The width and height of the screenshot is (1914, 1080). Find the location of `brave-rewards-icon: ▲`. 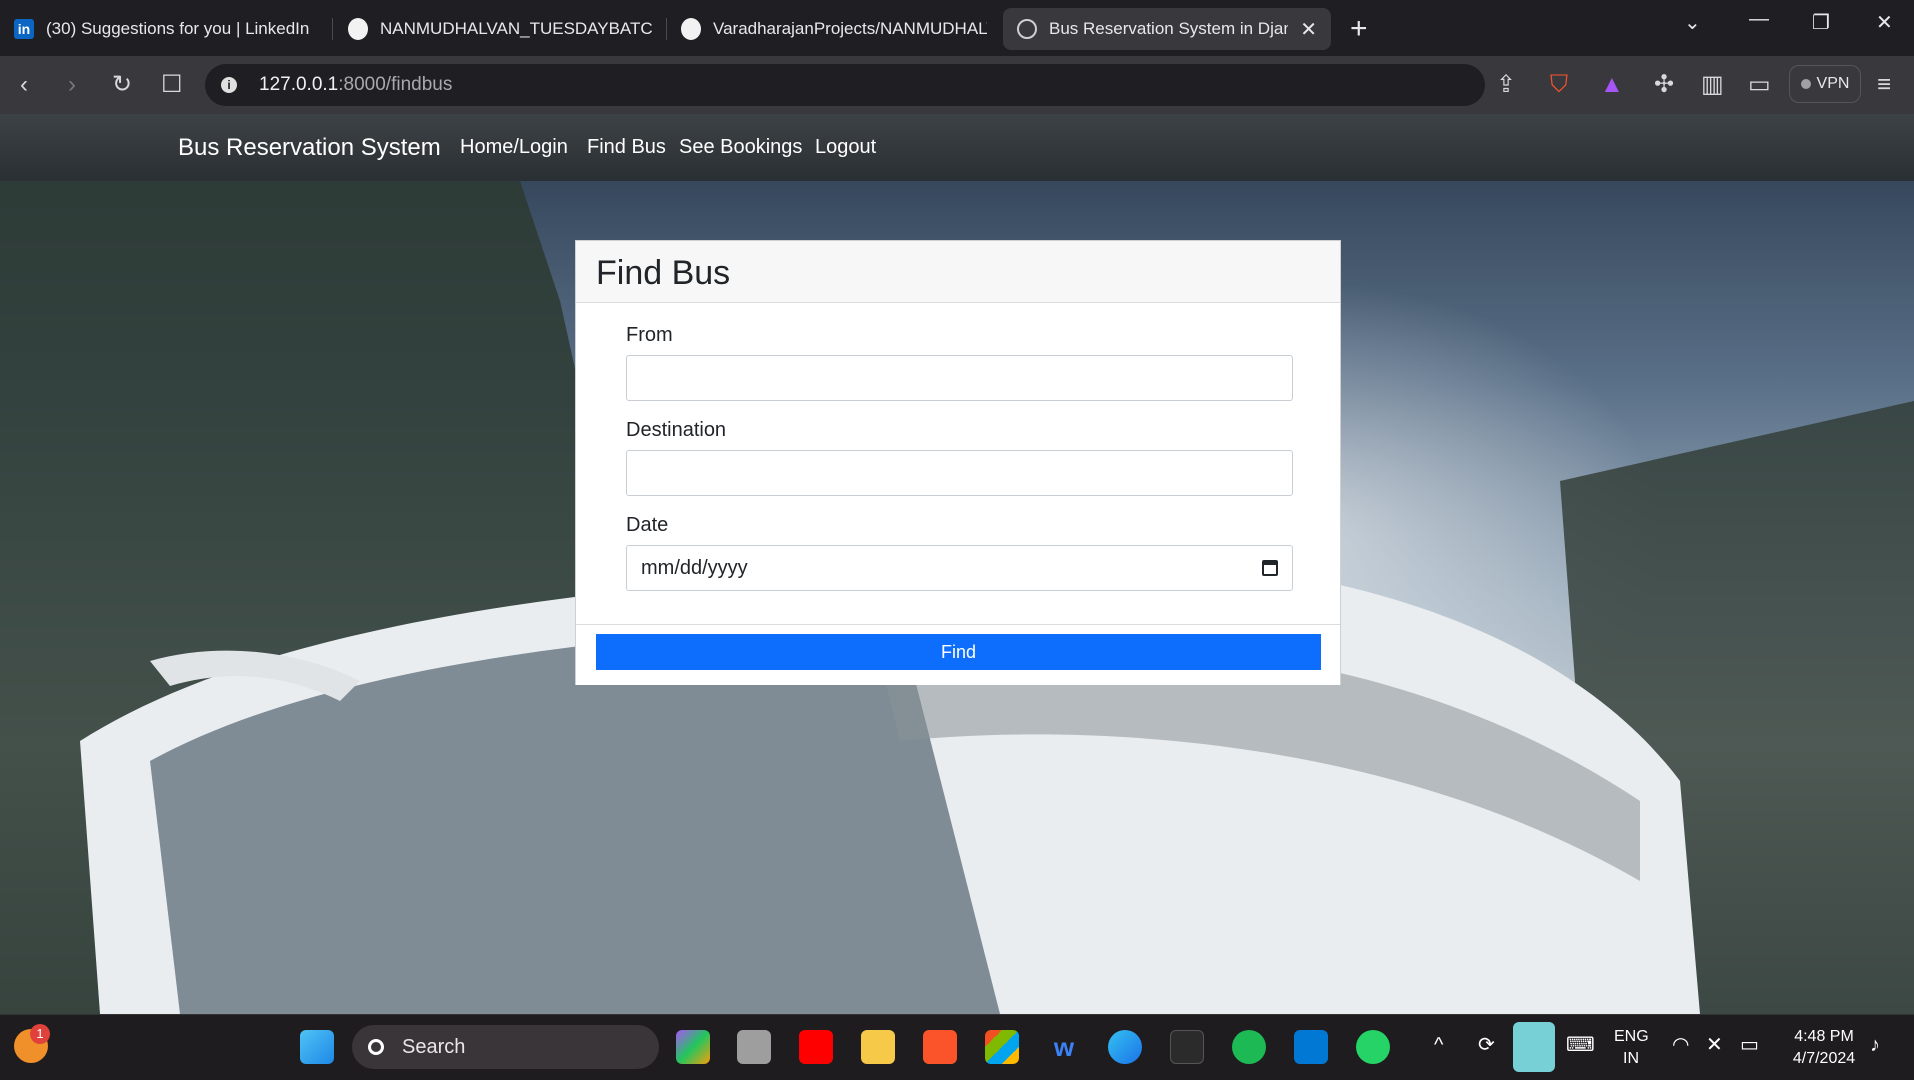

brave-rewards-icon: ▲ is located at coordinates (1612, 85).